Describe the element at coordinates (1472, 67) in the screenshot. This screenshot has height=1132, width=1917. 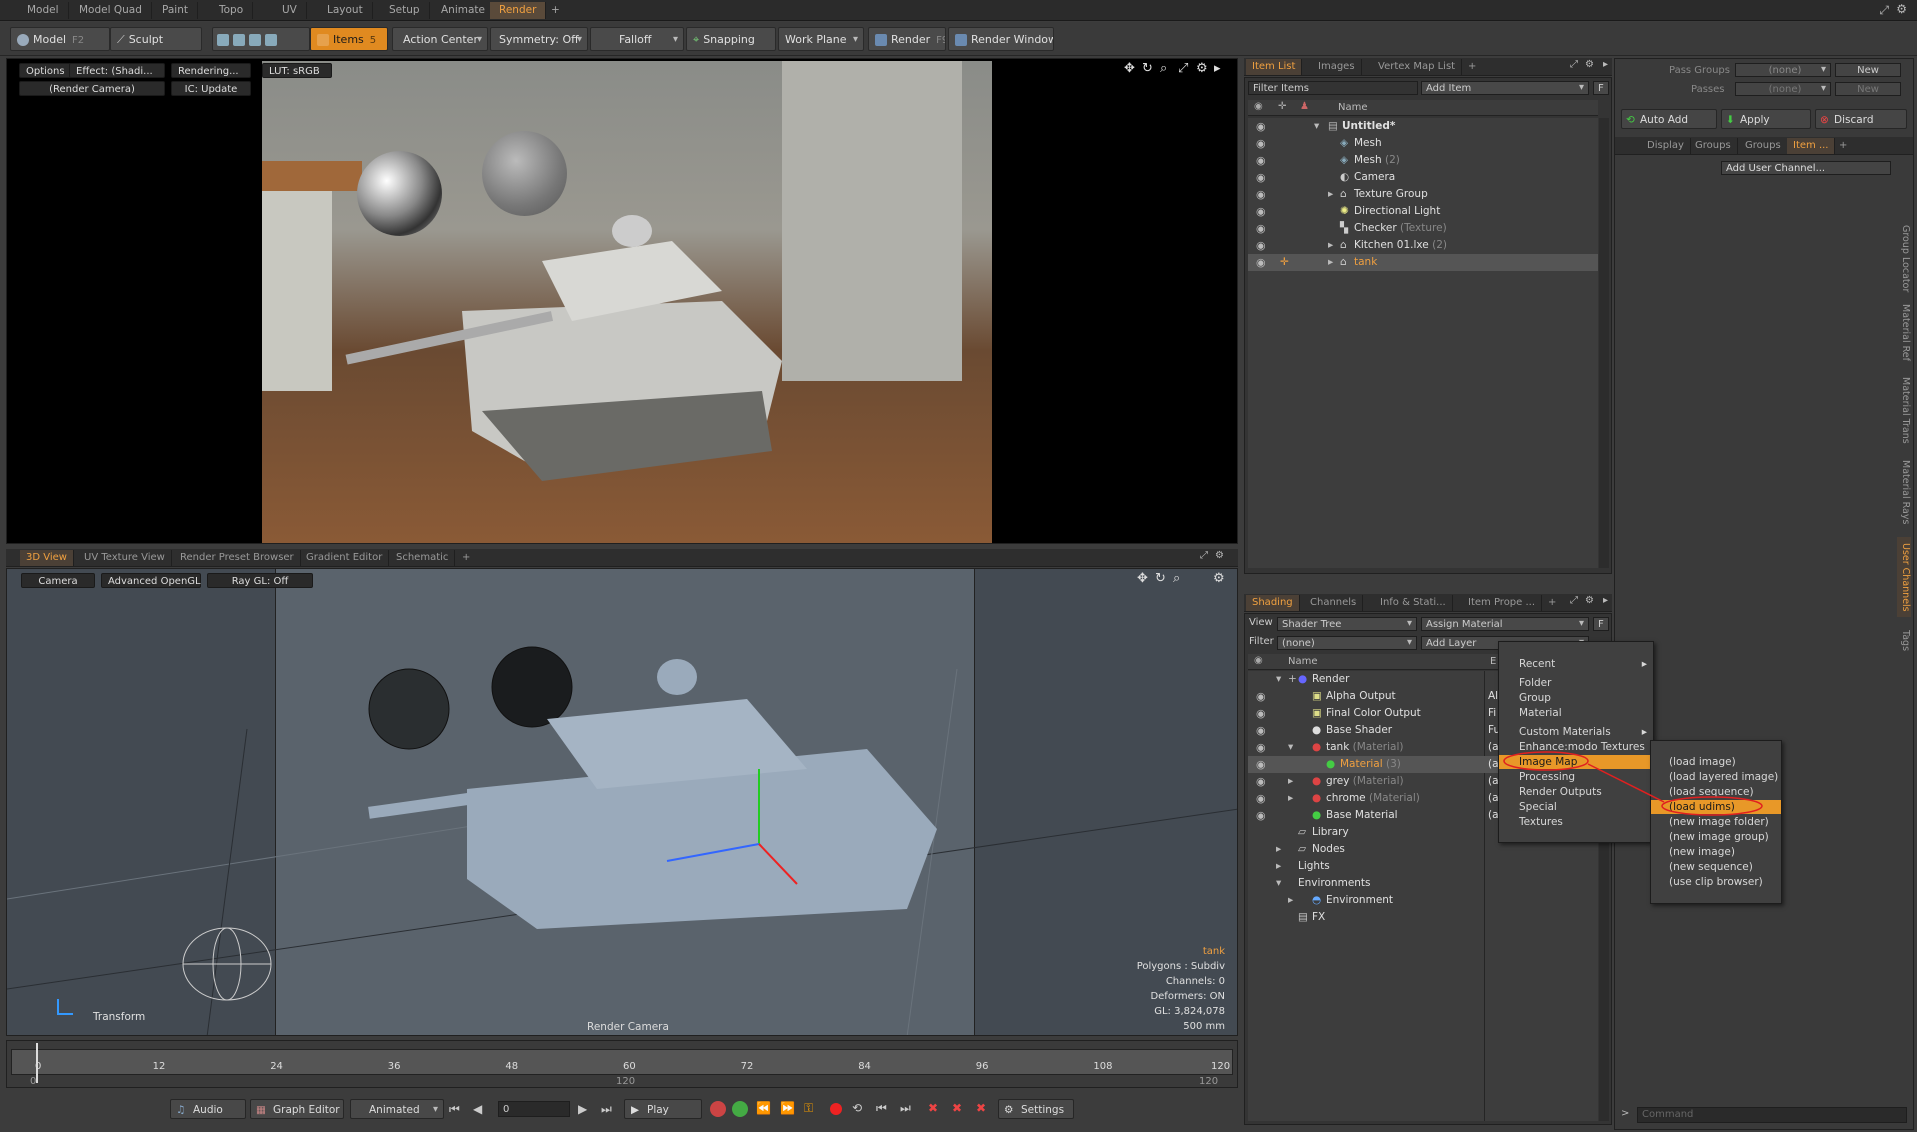
I see `add-panel-tab-button: +` at that location.